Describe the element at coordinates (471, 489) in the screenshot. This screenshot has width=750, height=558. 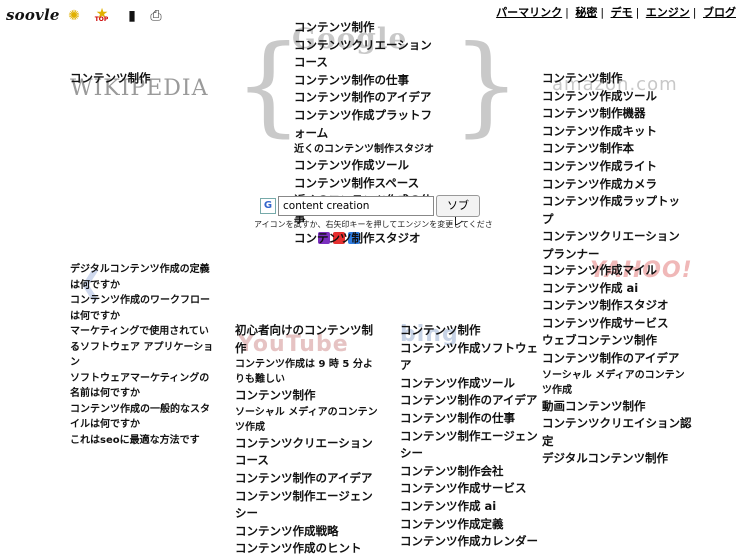
I see `bing-result: コンテンツ作成サービス` at that location.